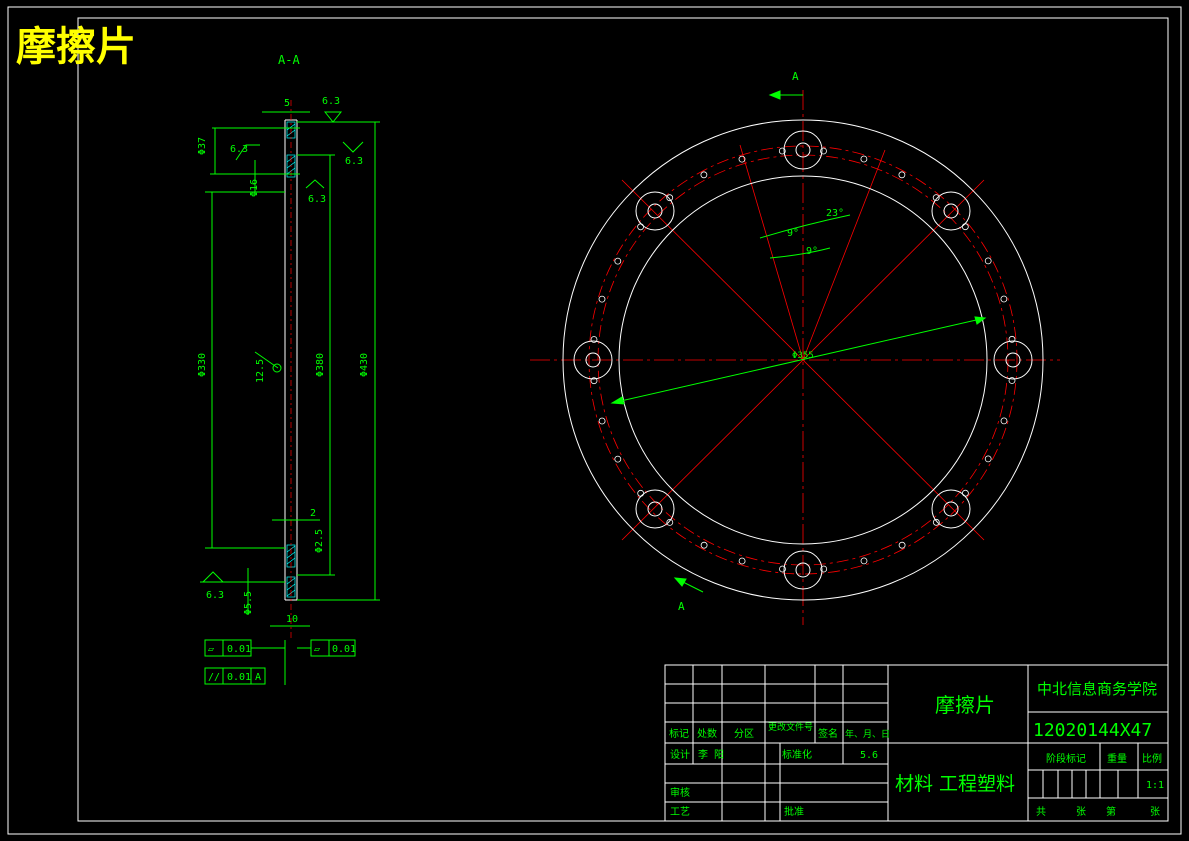 The width and height of the screenshot is (1189, 841). What do you see at coordinates (1092, 730) in the screenshot?
I see `tb-drawing-number: 12020144X47` at bounding box center [1092, 730].